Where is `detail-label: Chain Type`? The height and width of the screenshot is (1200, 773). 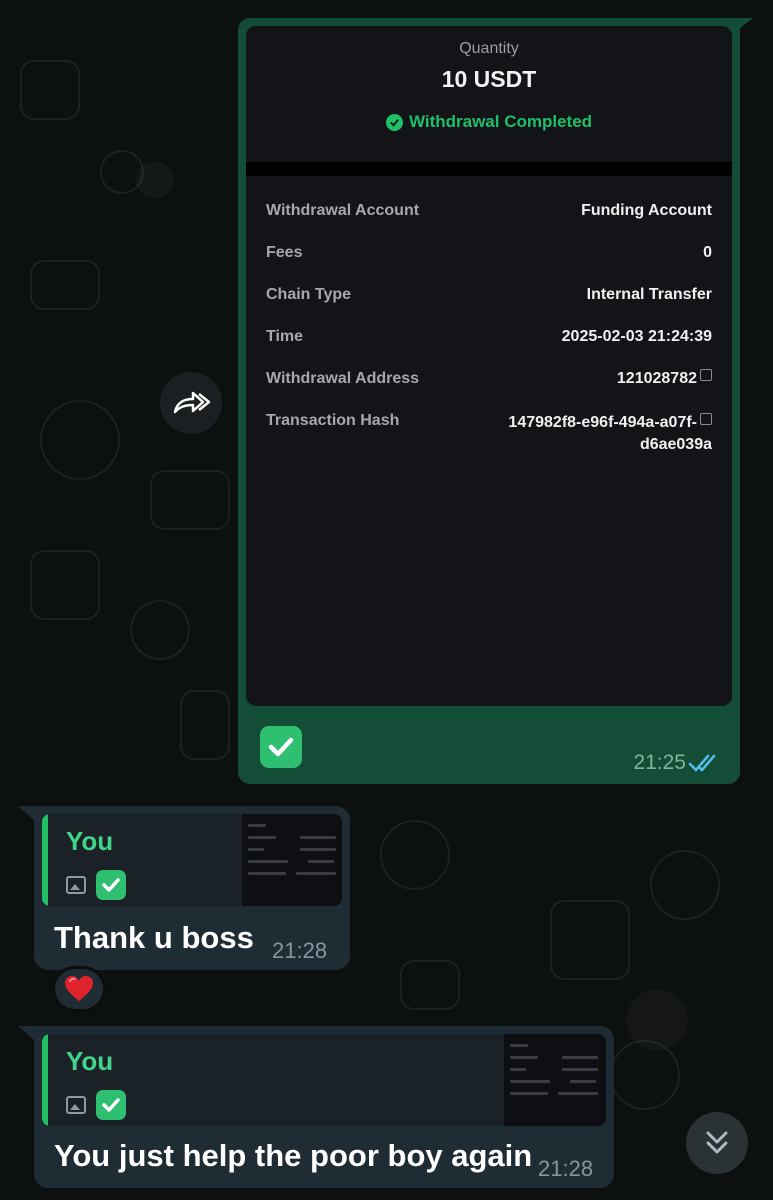 detail-label: Chain Type is located at coordinates (309, 294).